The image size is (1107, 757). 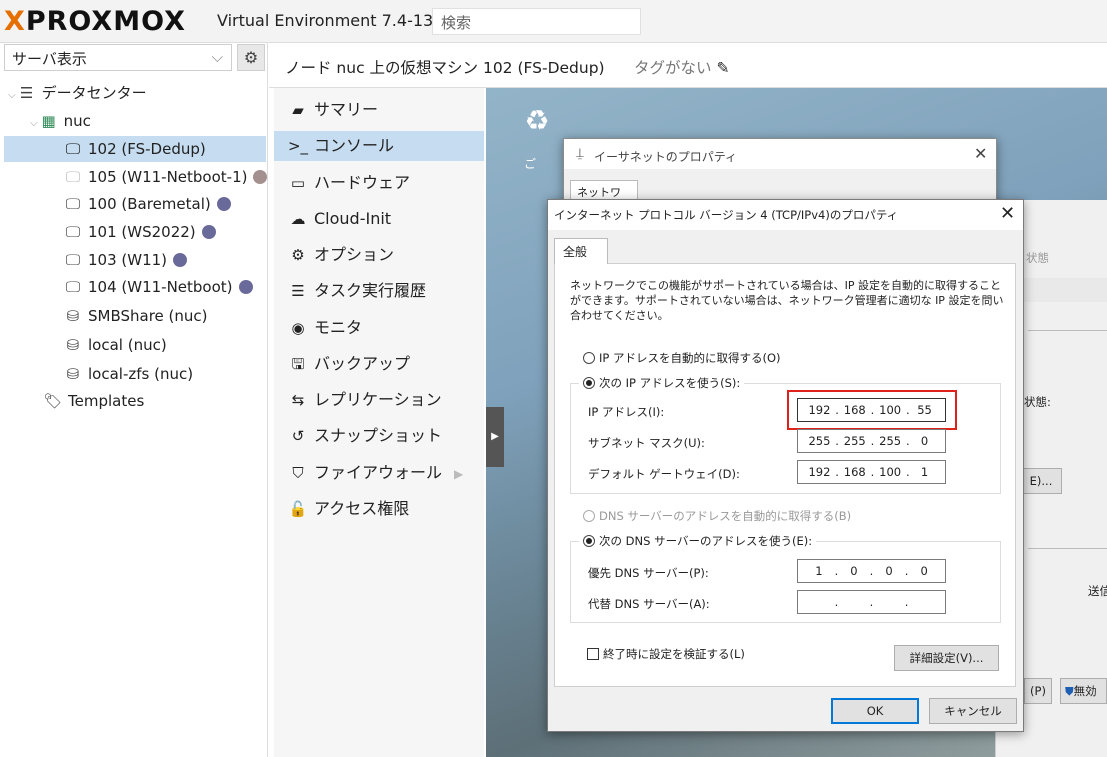 What do you see at coordinates (379, 219) in the screenshot?
I see `menu-item-cloud-init: ☁ Cloud-Init` at bounding box center [379, 219].